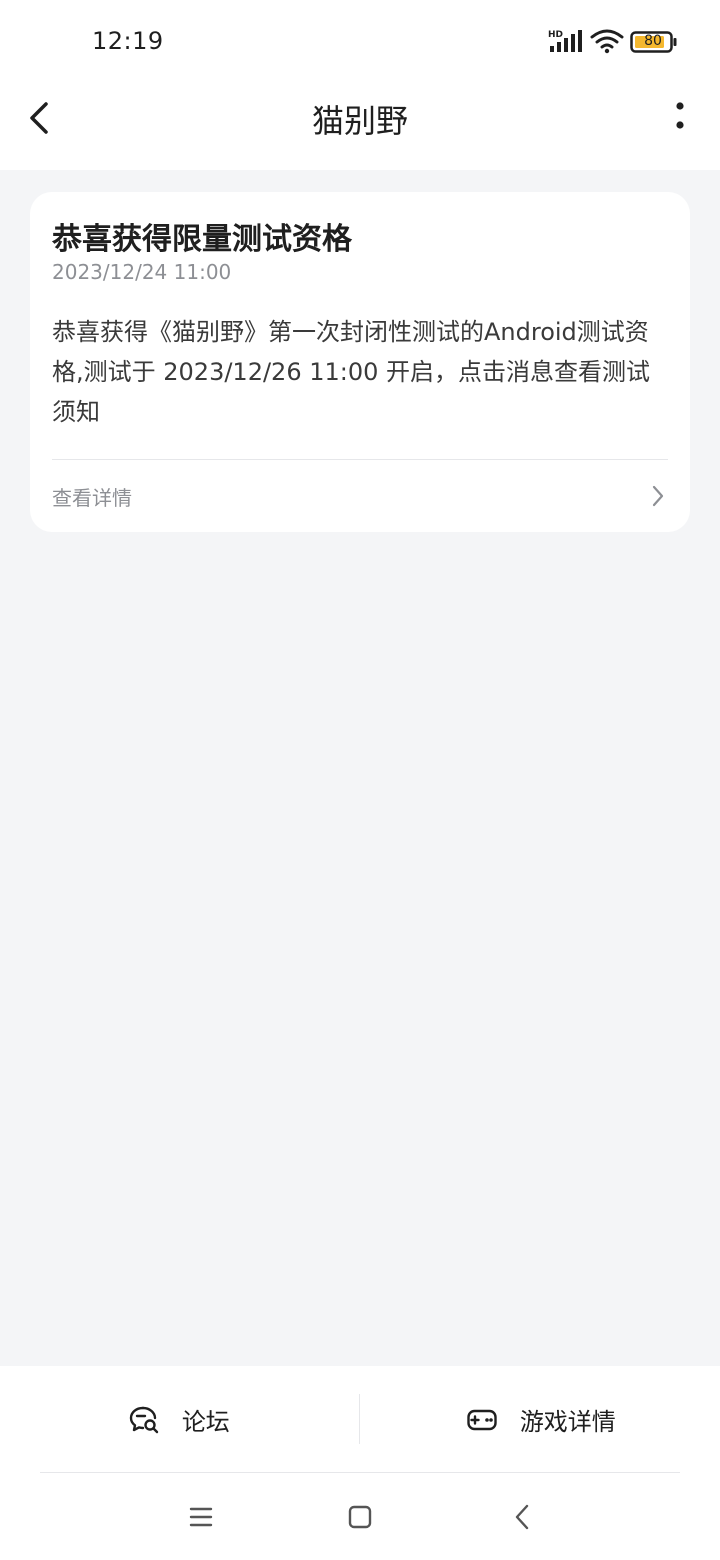 This screenshot has height=1560, width=720. Describe the element at coordinates (202, 239) in the screenshot. I see `message-title: 恭喜获得限量测试资格` at that location.